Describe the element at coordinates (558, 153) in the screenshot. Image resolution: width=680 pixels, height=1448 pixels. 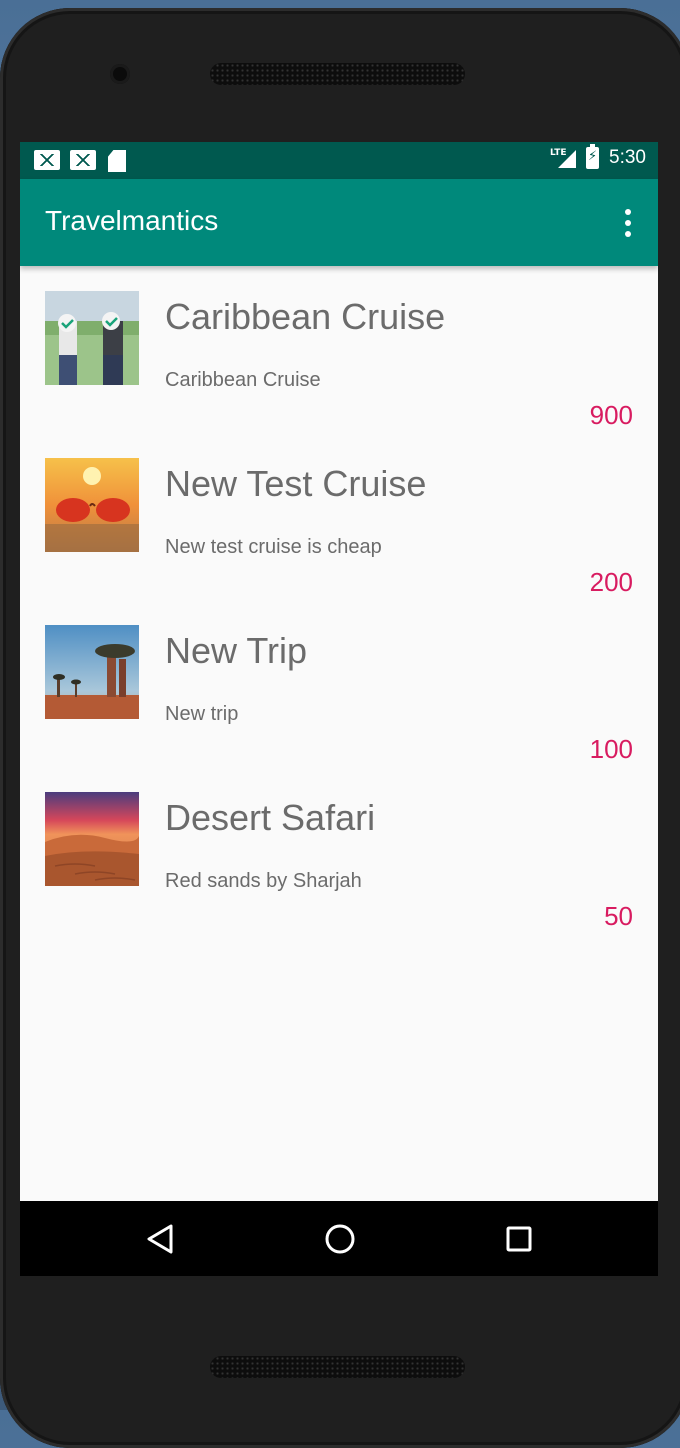
I see `network-type: LTE` at that location.